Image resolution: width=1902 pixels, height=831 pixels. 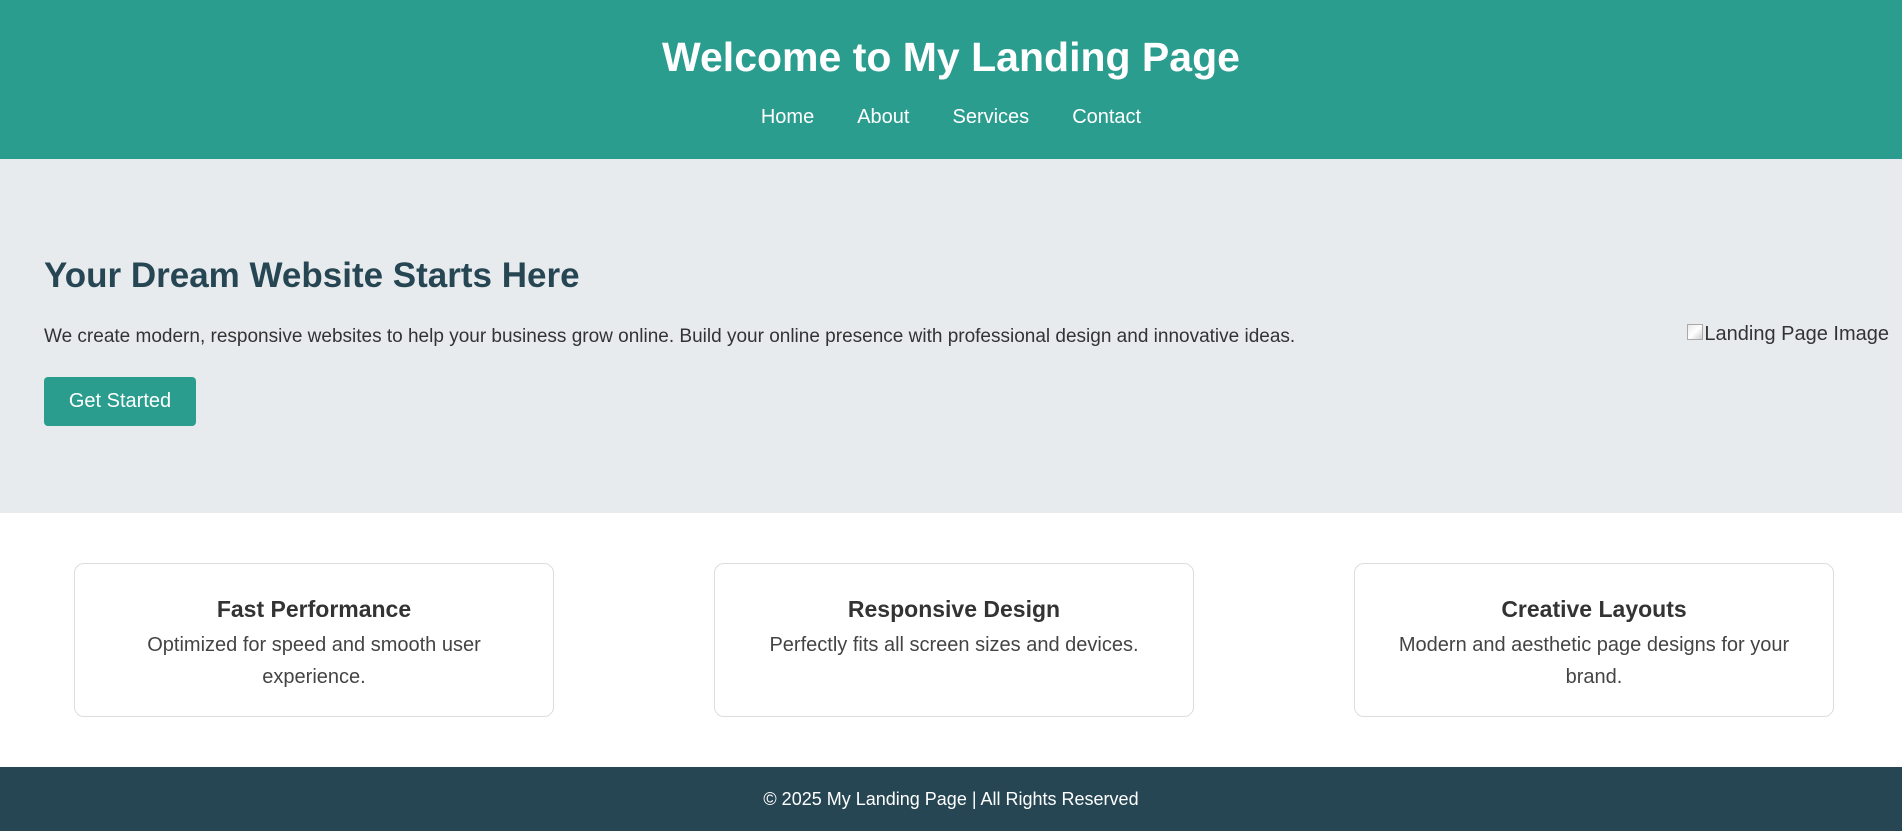 I want to click on feature-title: Fast Performance, so click(x=314, y=609).